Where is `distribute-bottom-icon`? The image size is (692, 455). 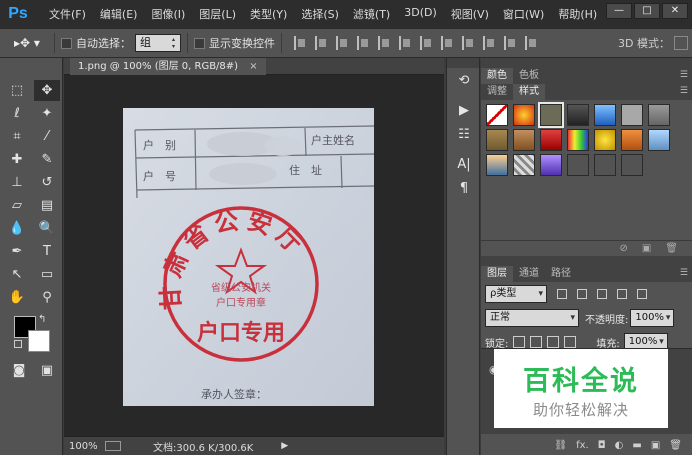 distribute-bottom-icon is located at coordinates (468, 43).